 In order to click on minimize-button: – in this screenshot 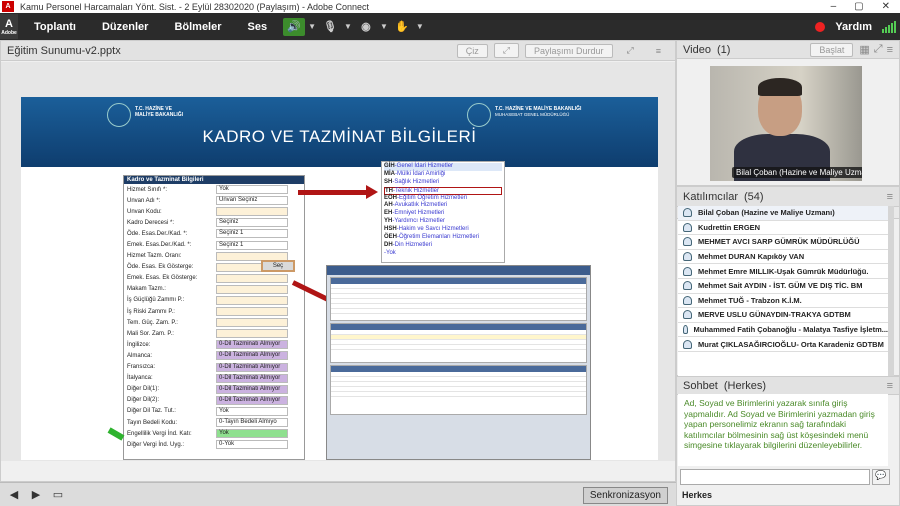, I will do `click(834, 6)`.